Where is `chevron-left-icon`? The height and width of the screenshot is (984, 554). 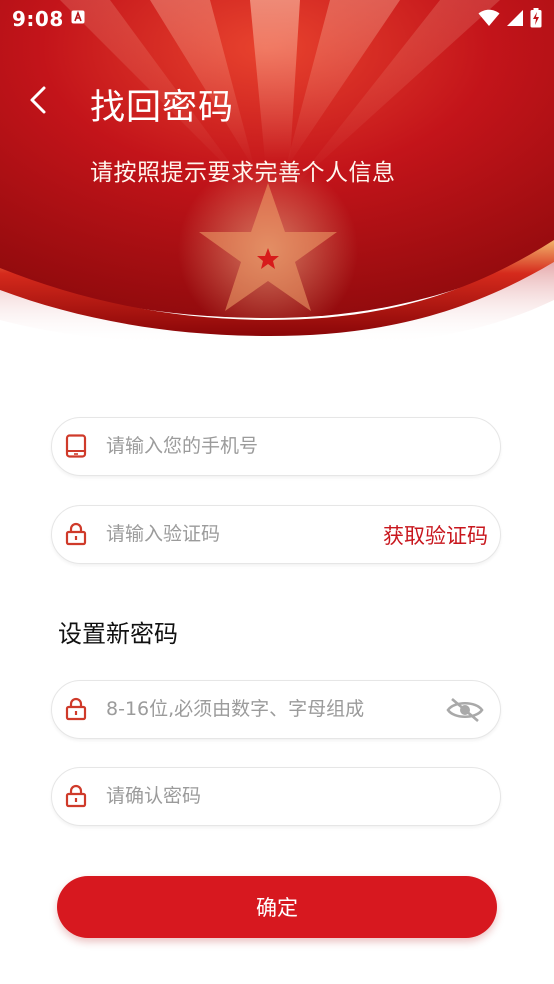
chevron-left-icon is located at coordinates (38, 100).